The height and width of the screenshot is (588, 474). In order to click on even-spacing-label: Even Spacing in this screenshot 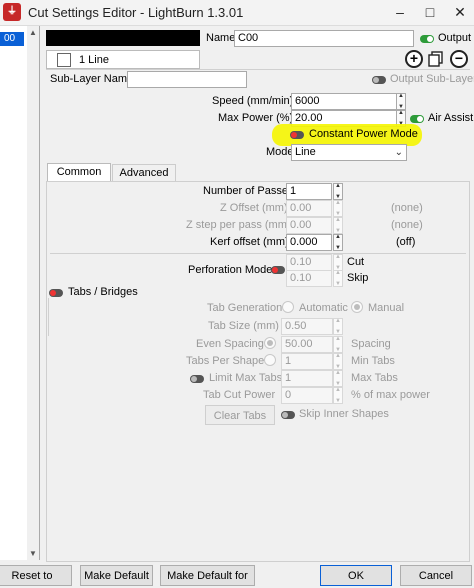, I will do `click(230, 344)`.